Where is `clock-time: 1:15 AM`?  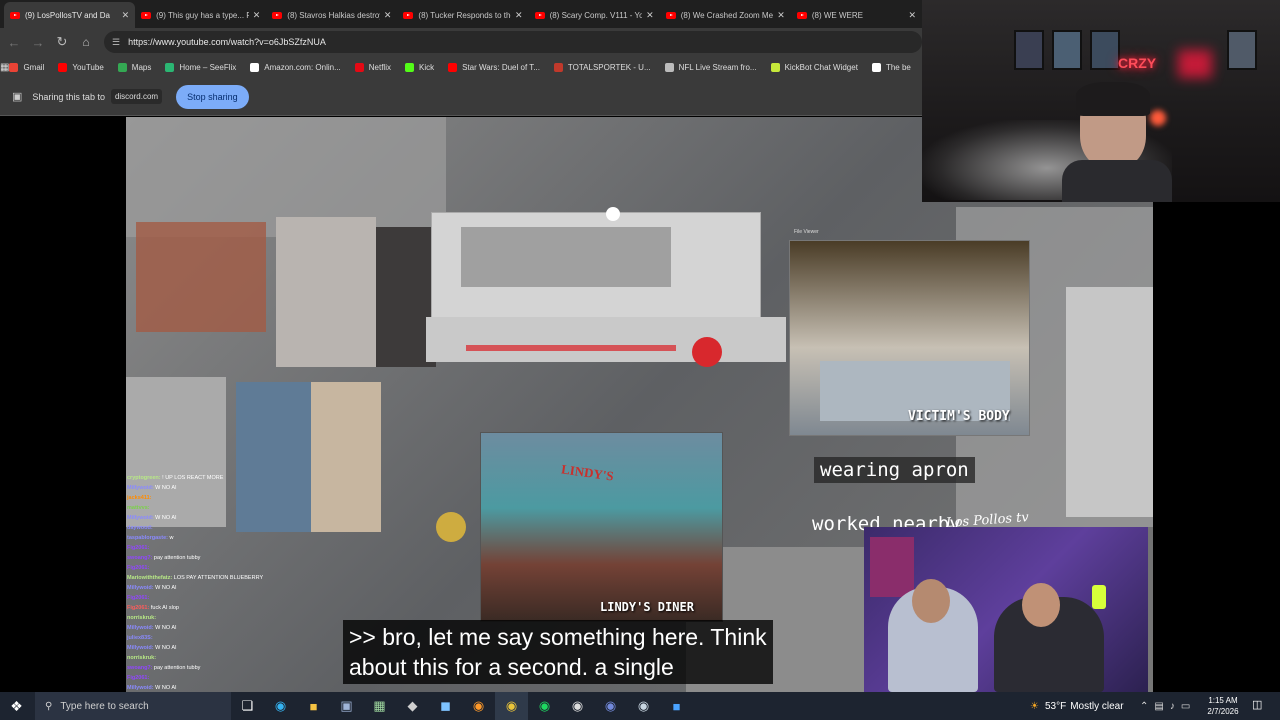 clock-time: 1:15 AM is located at coordinates (1223, 700).